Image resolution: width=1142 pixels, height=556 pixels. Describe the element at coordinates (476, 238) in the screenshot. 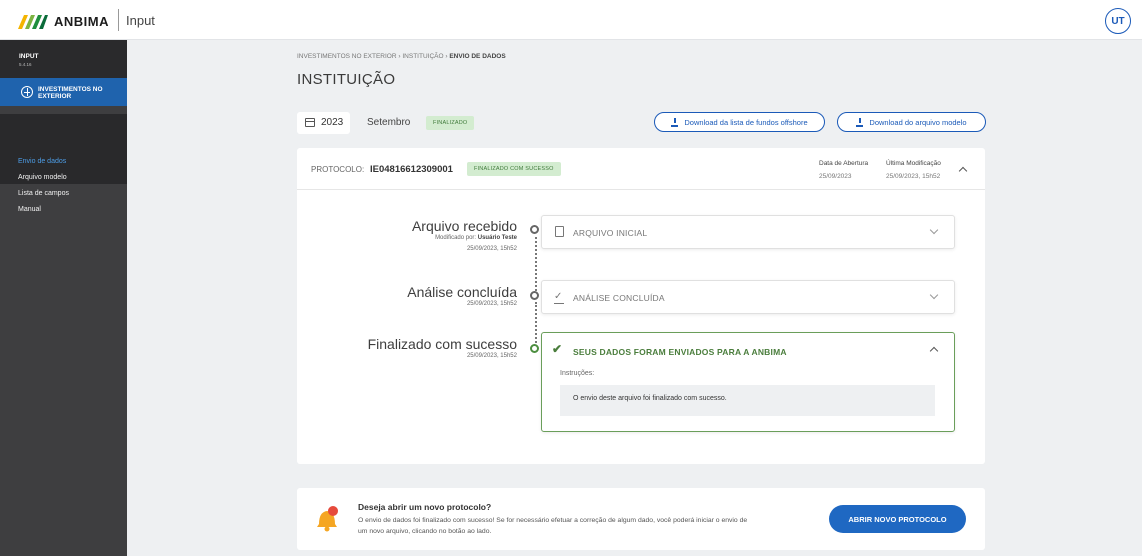

I see `step-modified-by: Modificado por: Usuário Teste` at that location.